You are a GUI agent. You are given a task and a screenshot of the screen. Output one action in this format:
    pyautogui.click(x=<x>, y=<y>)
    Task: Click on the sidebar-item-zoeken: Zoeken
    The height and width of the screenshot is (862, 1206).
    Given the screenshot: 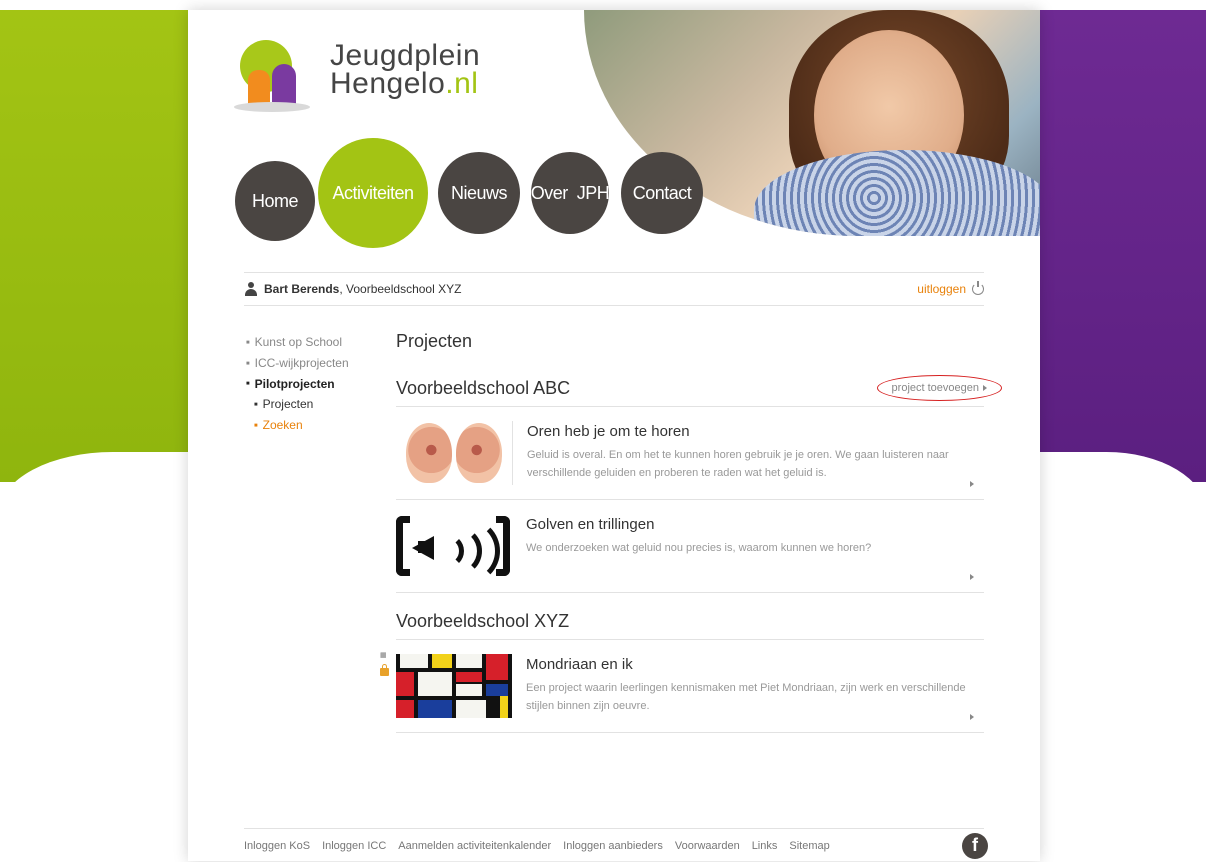 What is the action you would take?
    pyautogui.click(x=311, y=425)
    